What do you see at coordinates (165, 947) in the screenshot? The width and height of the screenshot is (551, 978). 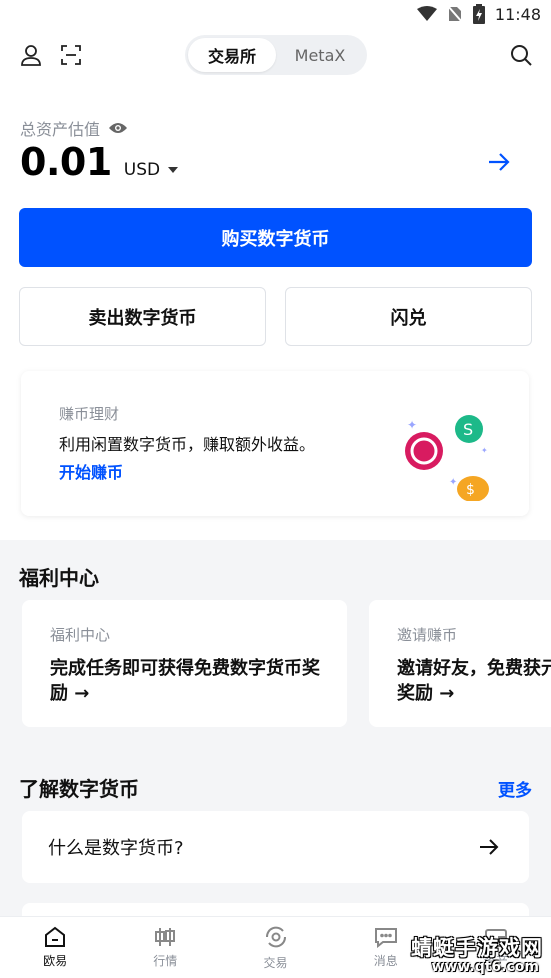 I see `tab-markets: 行情` at bounding box center [165, 947].